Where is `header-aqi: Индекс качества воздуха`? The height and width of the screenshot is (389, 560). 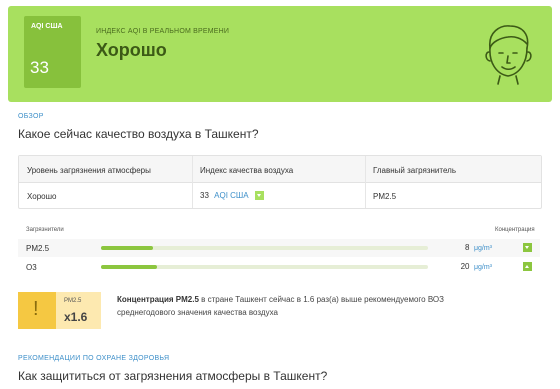
header-aqi: Индекс качества воздуха is located at coordinates (247, 170).